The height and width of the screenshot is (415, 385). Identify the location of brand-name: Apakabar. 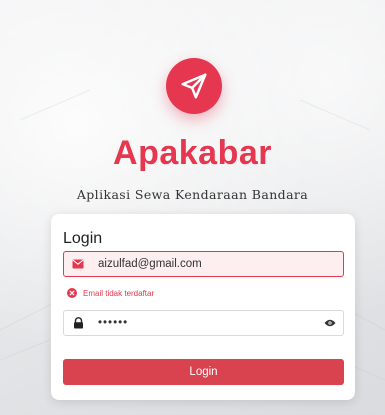
(192, 153).